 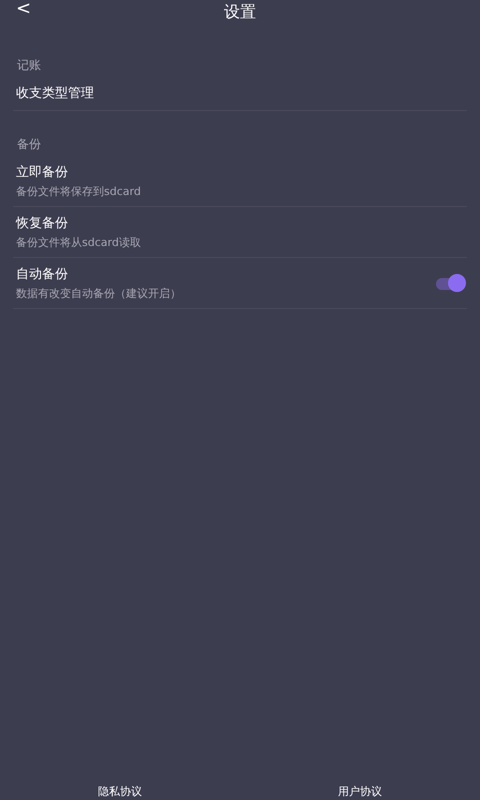 What do you see at coordinates (55, 94) in the screenshot?
I see `item-title: 收支类型管理` at bounding box center [55, 94].